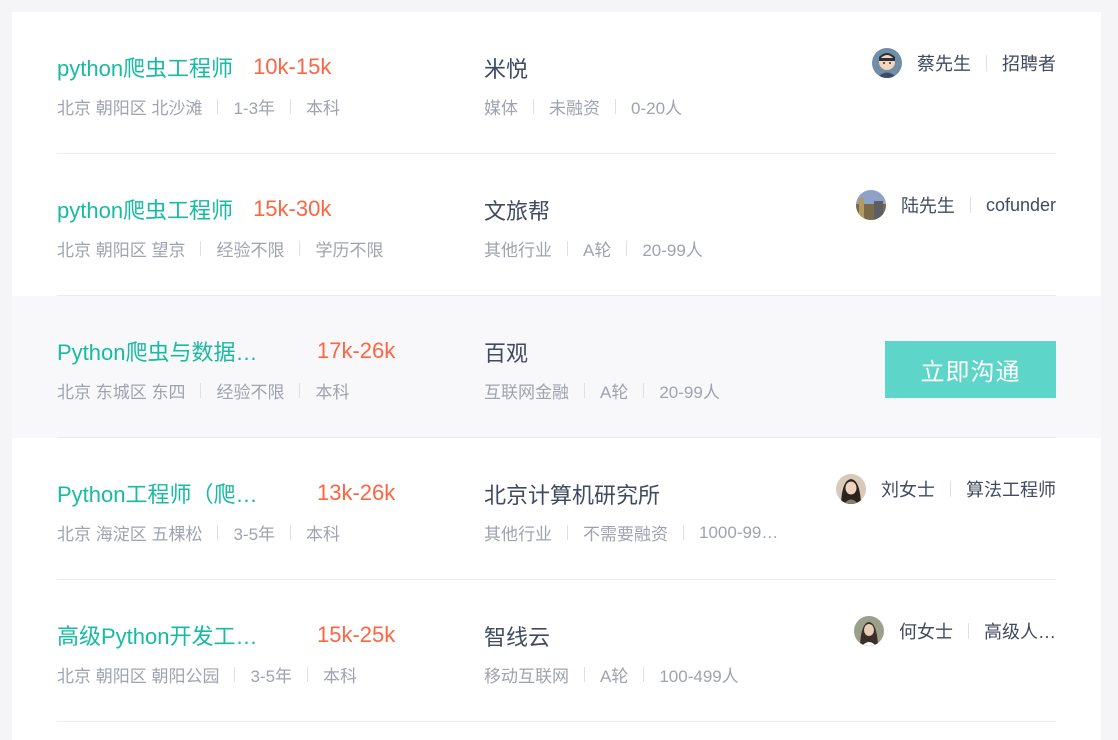  Describe the element at coordinates (254, 108) in the screenshot. I see `job-experience: 1-3年` at that location.